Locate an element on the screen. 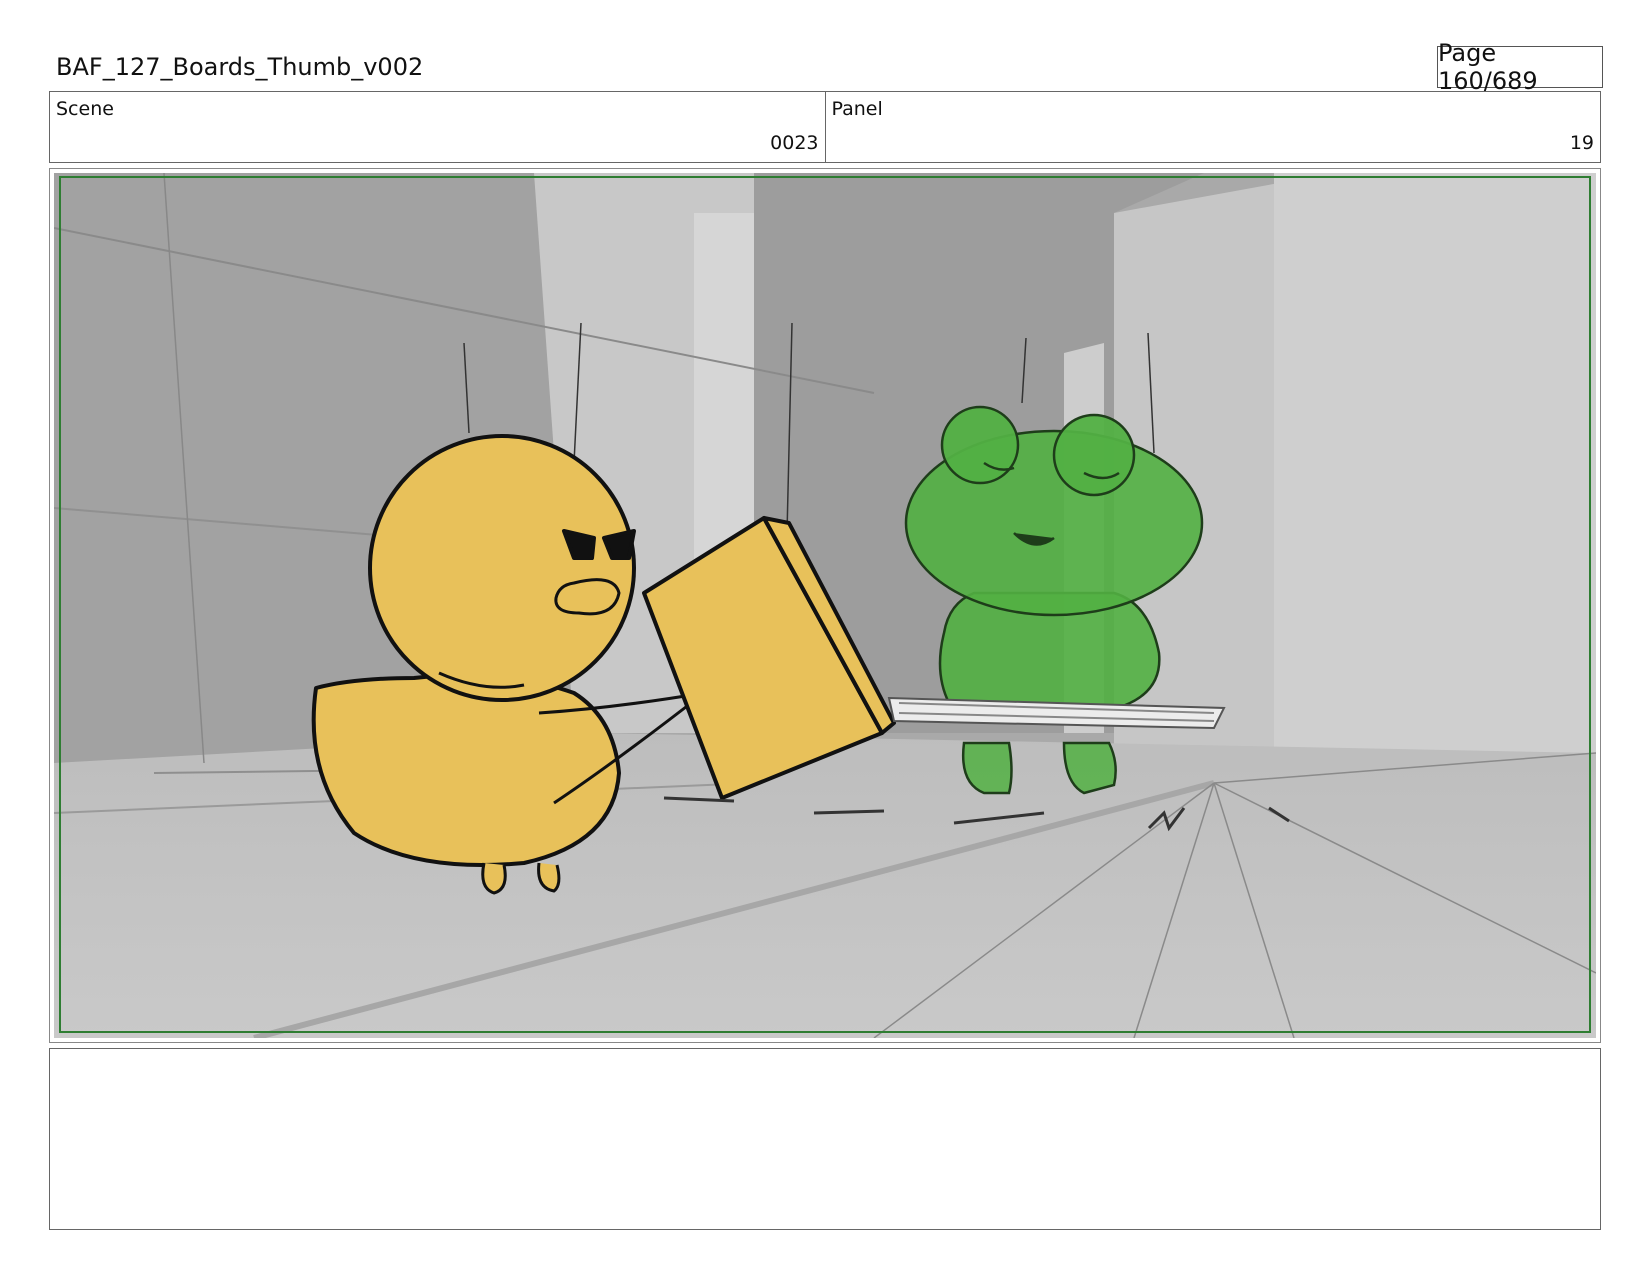 This screenshot has height=1275, width=1650. scene-label: Scene is located at coordinates (85, 109).